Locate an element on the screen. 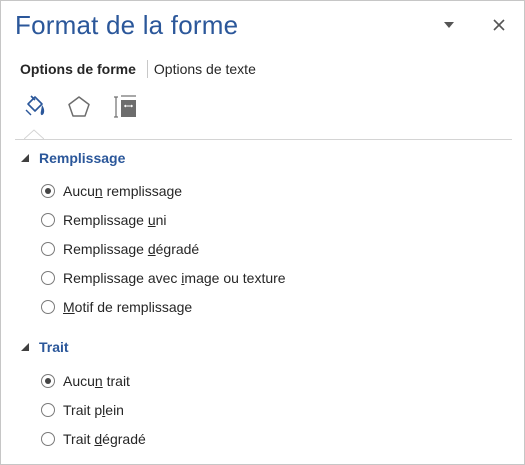 The width and height of the screenshot is (525, 465). fill-option: Remplissage uni is located at coordinates (104, 220).